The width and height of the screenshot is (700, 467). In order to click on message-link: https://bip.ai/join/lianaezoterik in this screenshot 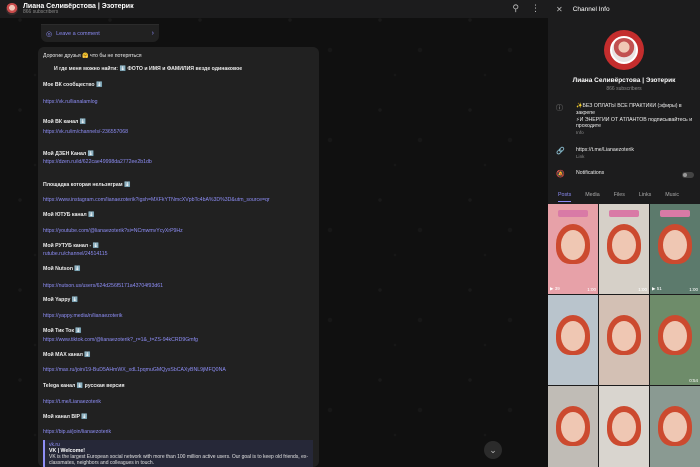, I will do `click(77, 432)`.